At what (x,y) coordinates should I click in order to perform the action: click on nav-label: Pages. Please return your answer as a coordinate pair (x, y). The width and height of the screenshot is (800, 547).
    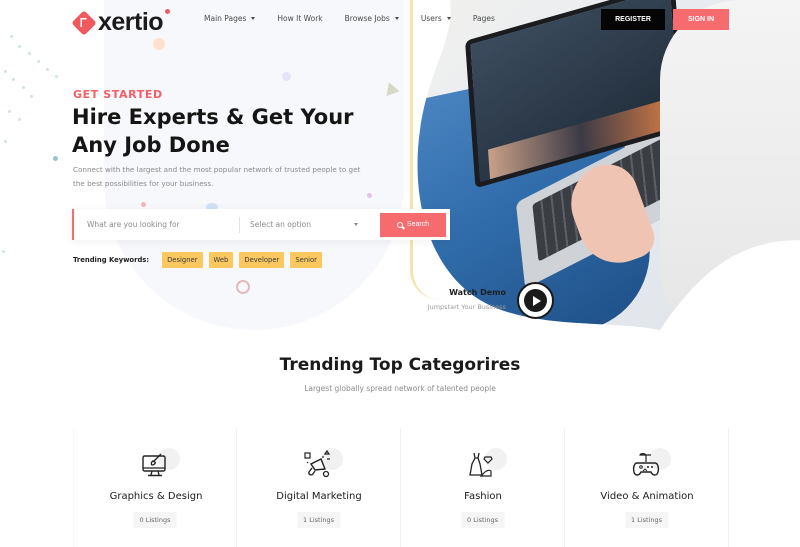
    Looking at the image, I should click on (483, 18).